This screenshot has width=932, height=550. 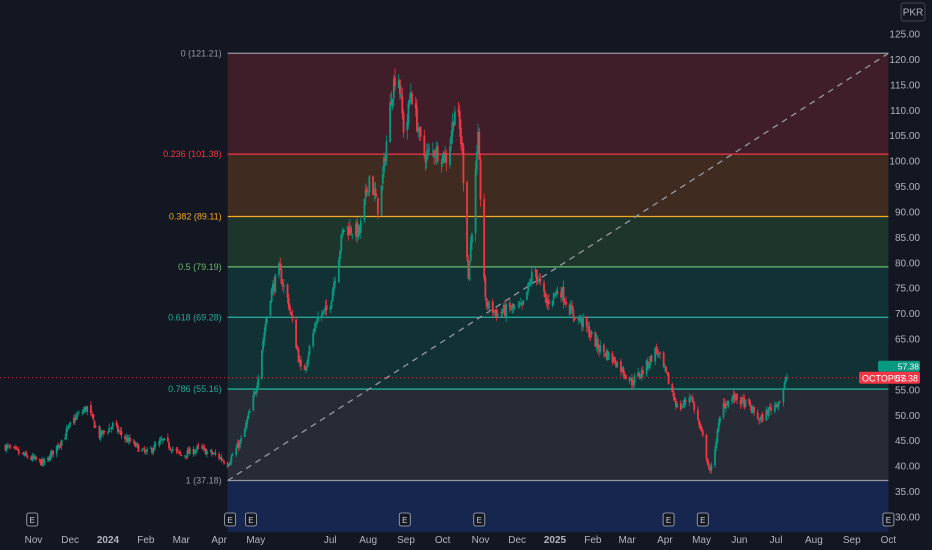 I want to click on last-price-label: 57.38, so click(x=906, y=378).